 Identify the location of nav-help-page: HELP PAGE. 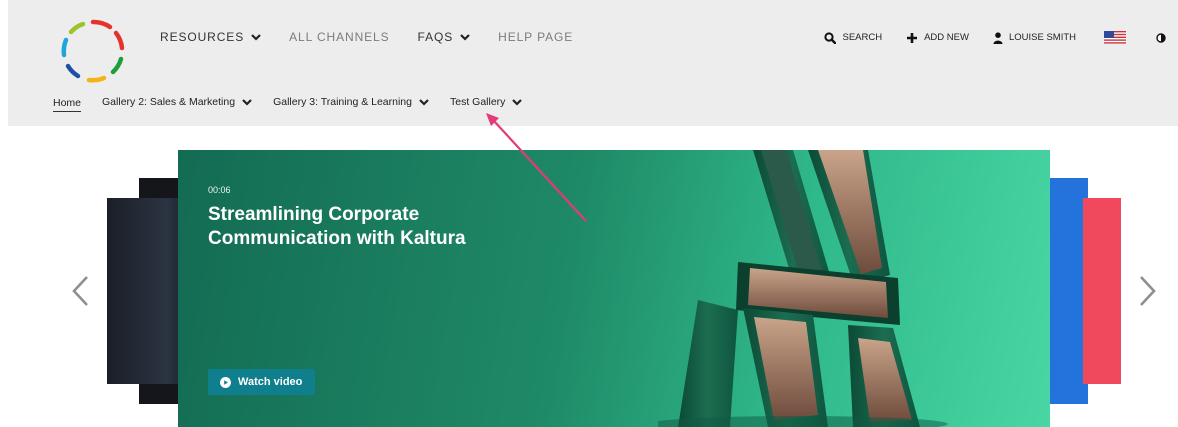
(535, 37).